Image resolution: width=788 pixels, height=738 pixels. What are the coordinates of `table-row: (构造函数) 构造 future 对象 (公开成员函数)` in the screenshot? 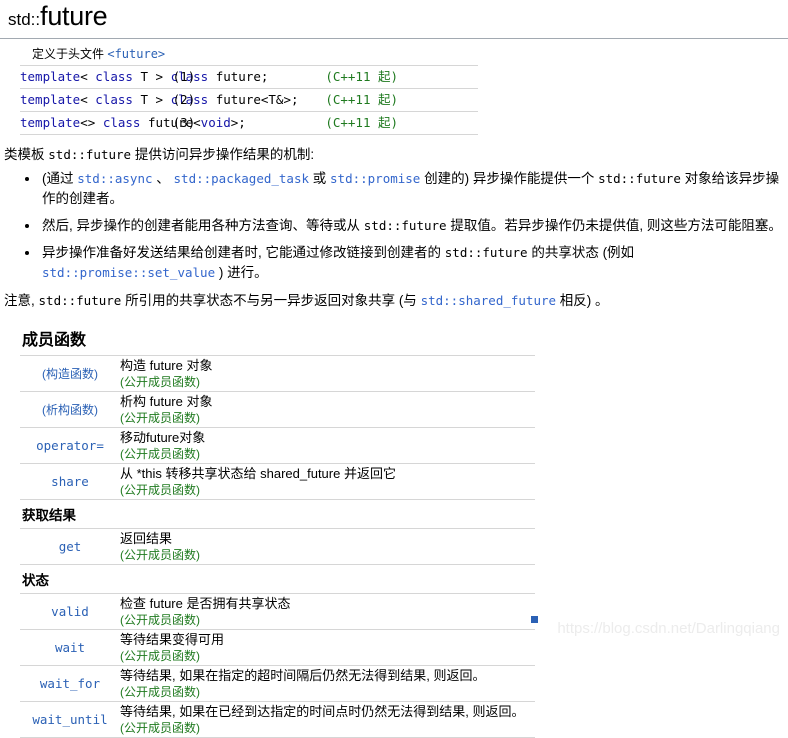 It's located at (277, 373).